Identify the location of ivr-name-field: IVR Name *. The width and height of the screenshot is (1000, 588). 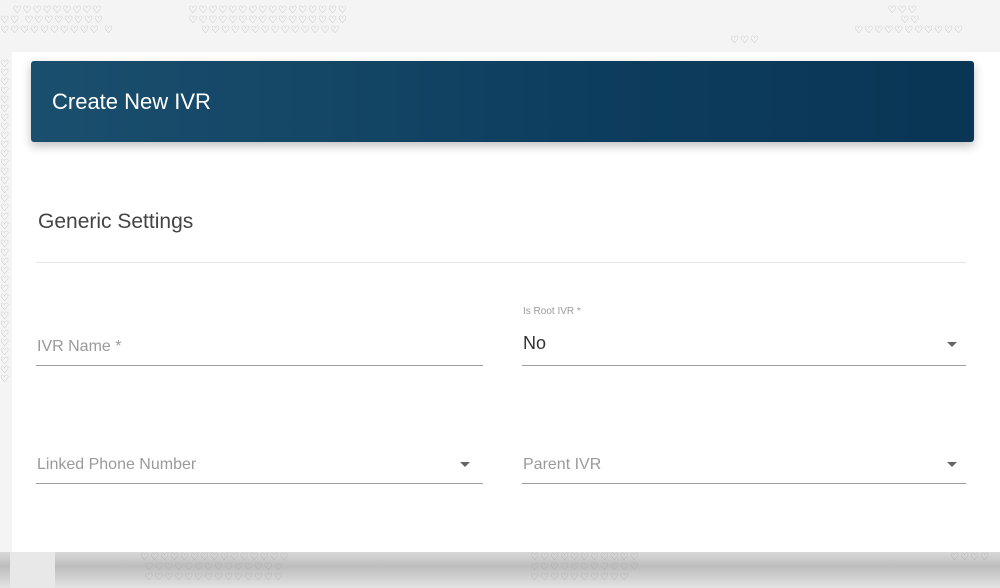
(259, 347).